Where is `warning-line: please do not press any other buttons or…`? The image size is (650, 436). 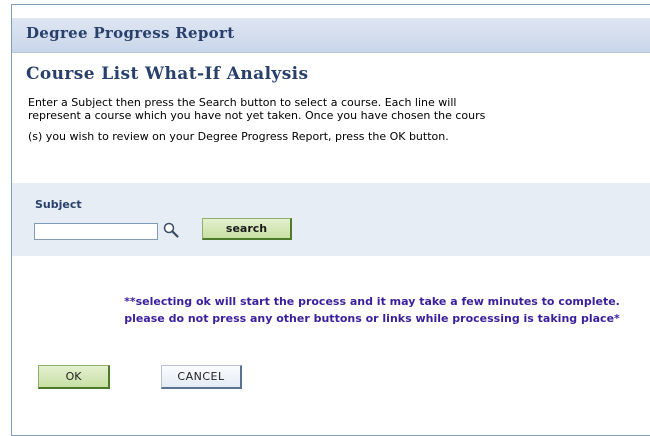
warning-line: please do not press any other buttons or… is located at coordinates (372, 318).